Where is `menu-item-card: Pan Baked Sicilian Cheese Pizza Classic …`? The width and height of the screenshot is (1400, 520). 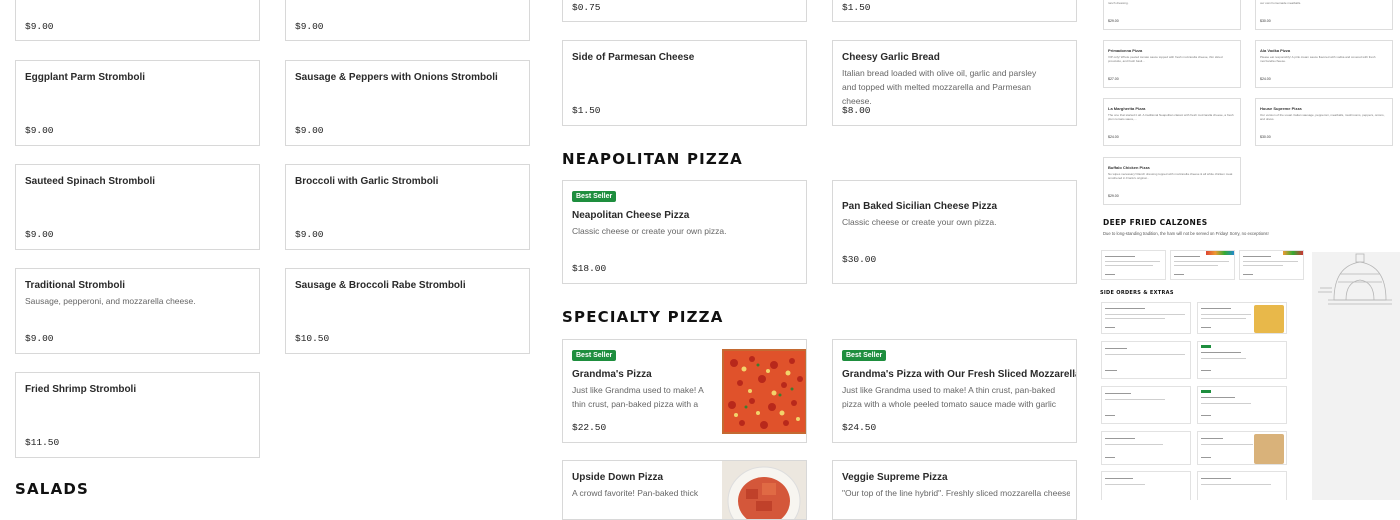 menu-item-card: Pan Baked Sicilian Cheese Pizza Classic … is located at coordinates (954, 232).